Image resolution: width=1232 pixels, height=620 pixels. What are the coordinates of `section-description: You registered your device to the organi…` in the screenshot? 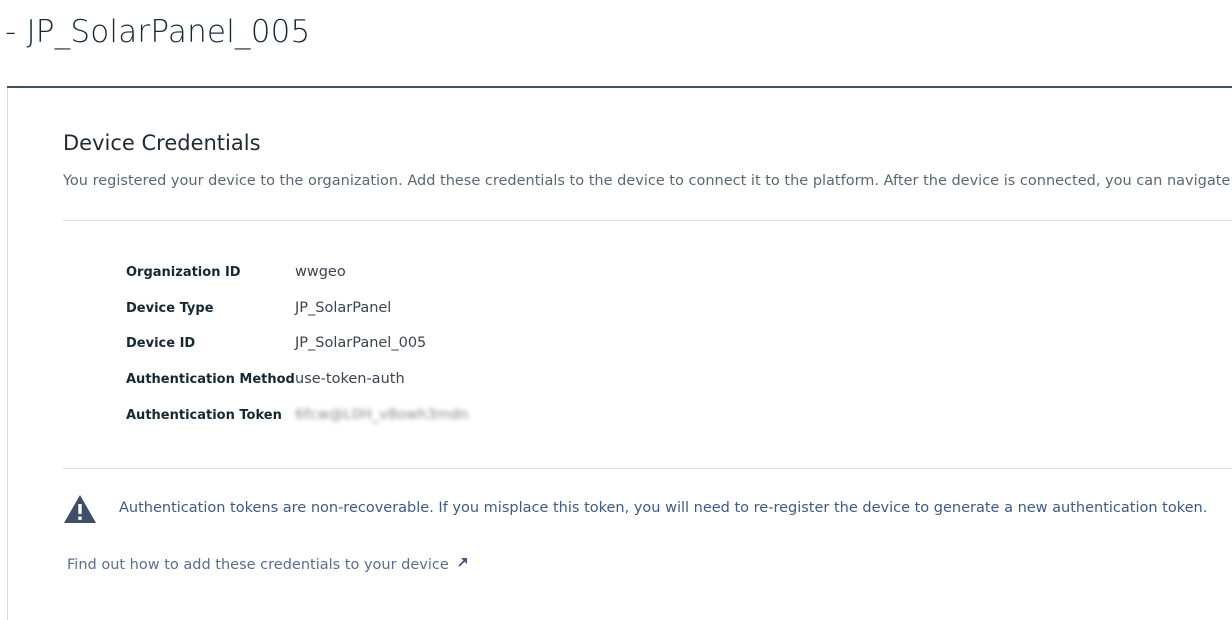 It's located at (647, 181).